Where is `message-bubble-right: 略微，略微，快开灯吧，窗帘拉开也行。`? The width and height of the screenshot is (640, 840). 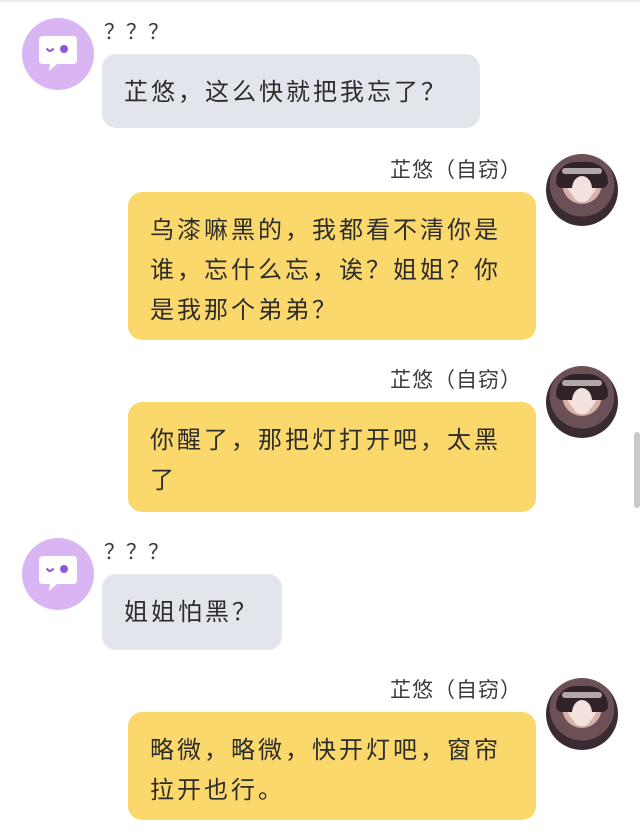
message-bubble-right: 略微，略微，快开灯吧，窗帘拉开也行。 is located at coordinates (332, 766).